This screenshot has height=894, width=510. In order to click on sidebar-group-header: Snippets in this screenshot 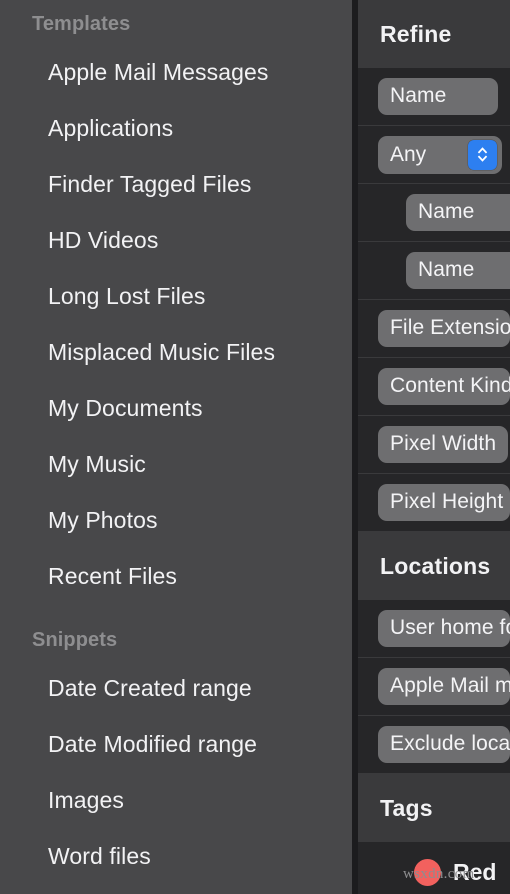, I will do `click(75, 640)`.